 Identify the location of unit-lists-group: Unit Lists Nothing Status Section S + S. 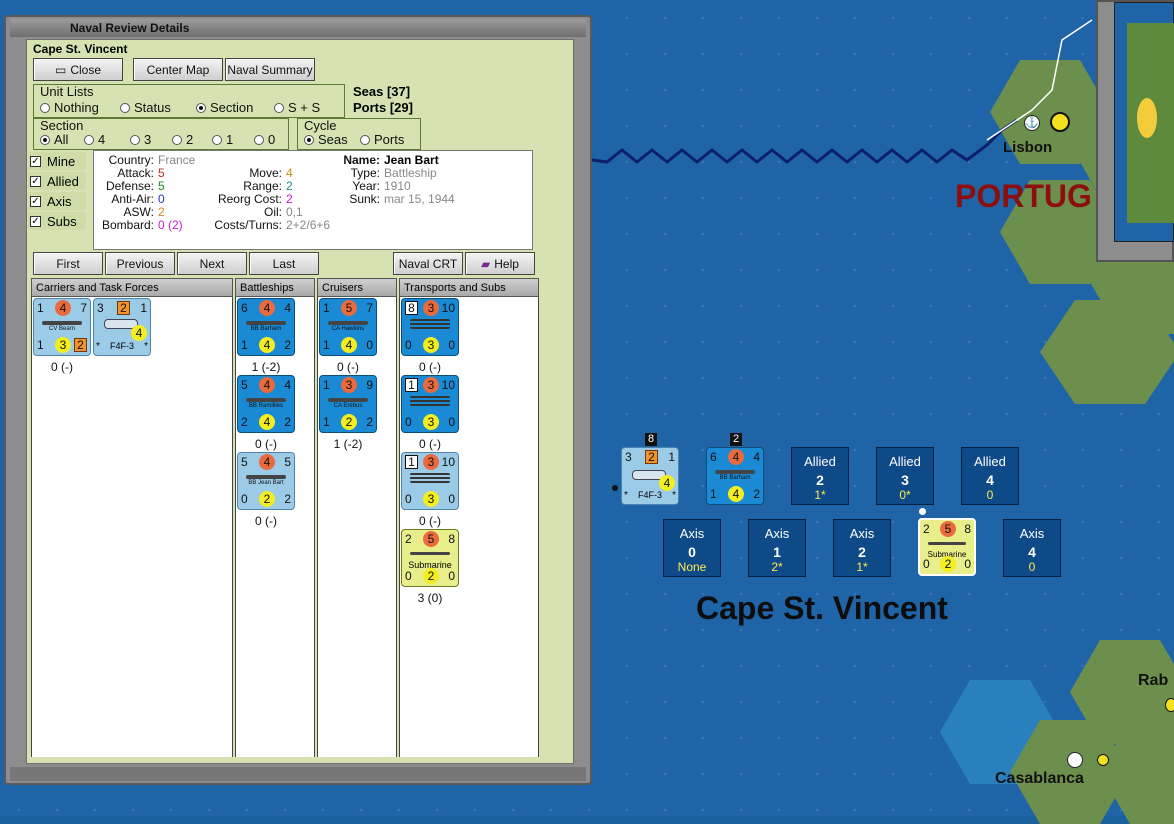
(189, 101).